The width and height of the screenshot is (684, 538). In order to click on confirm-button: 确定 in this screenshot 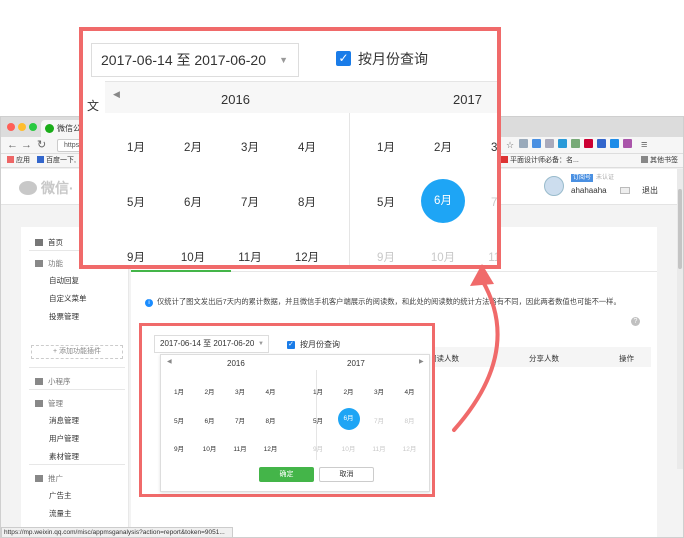, I will do `click(286, 474)`.